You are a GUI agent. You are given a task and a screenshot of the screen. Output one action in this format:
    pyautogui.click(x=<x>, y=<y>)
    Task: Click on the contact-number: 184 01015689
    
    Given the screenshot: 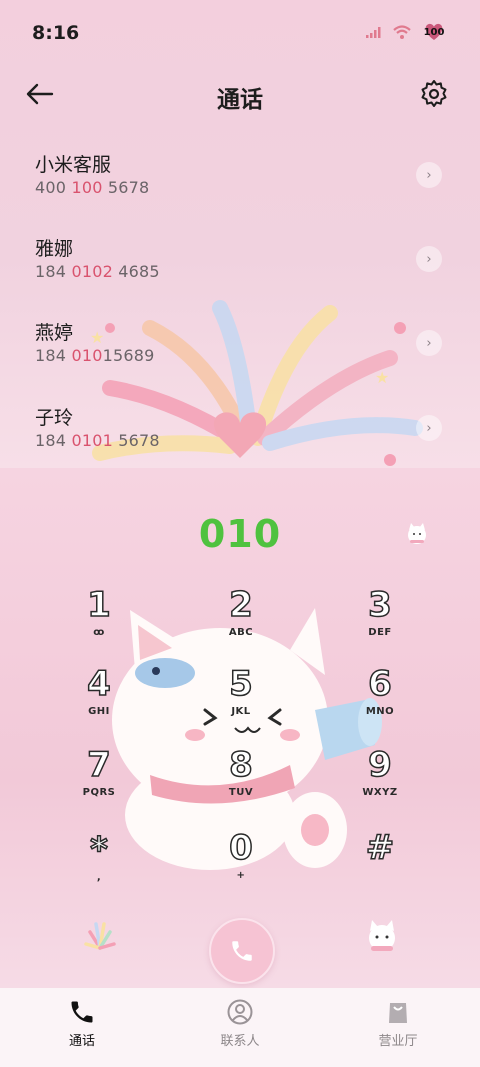 What is the action you would take?
    pyautogui.click(x=95, y=355)
    